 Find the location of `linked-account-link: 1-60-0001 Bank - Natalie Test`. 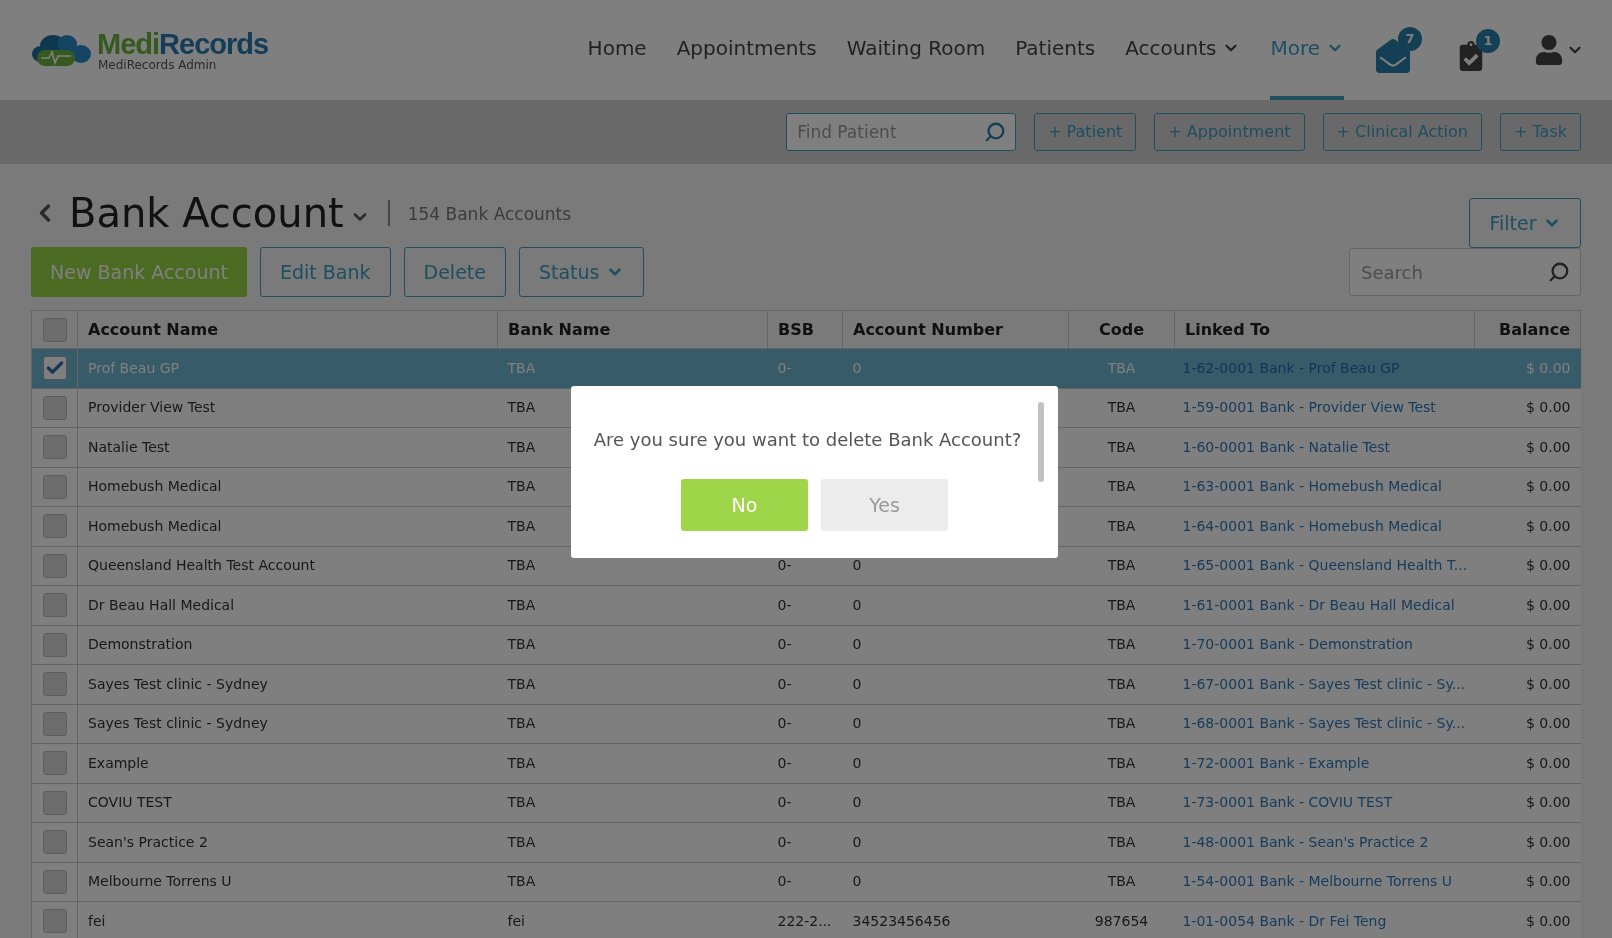

linked-account-link: 1-60-0001 Bank - Natalie Test is located at coordinates (1324, 447).